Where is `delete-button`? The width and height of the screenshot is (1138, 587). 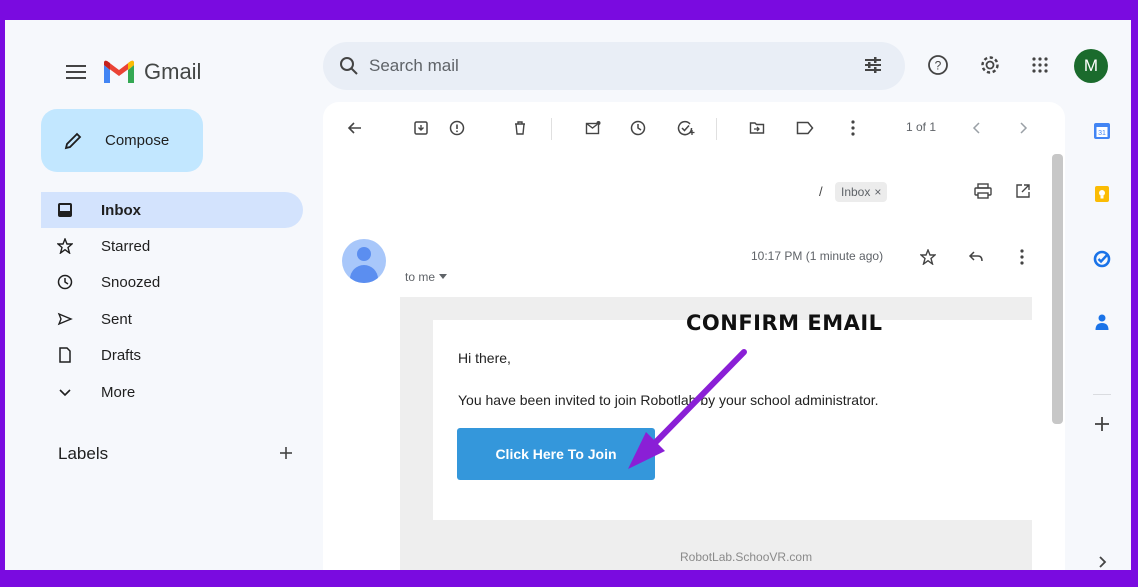
delete-button is located at coordinates (520, 128).